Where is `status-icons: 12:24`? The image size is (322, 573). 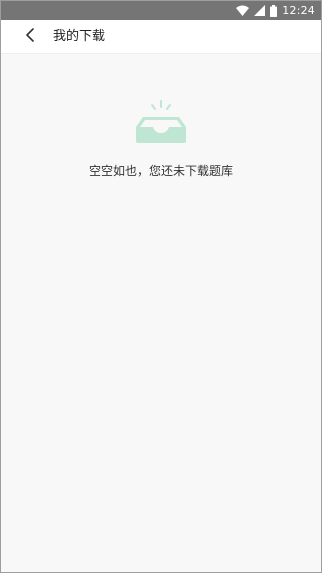
status-icons: 12:24 is located at coordinates (275, 10).